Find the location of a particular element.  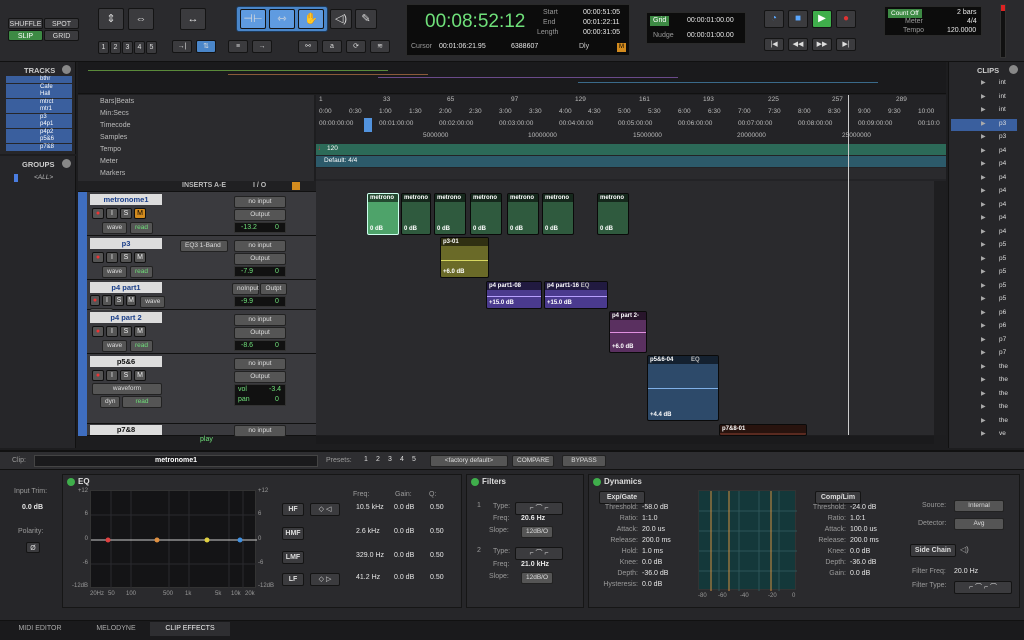

volume-readout: -8.6 0 is located at coordinates (260, 345).